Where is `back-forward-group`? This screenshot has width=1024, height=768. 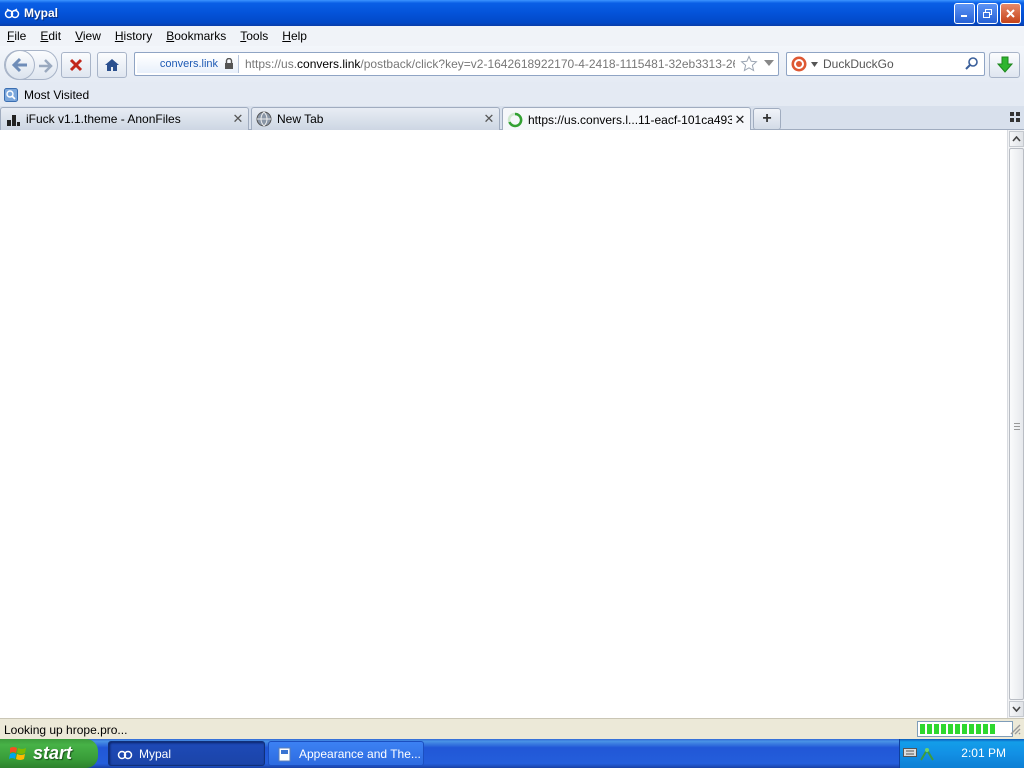
back-forward-group is located at coordinates (31, 65).